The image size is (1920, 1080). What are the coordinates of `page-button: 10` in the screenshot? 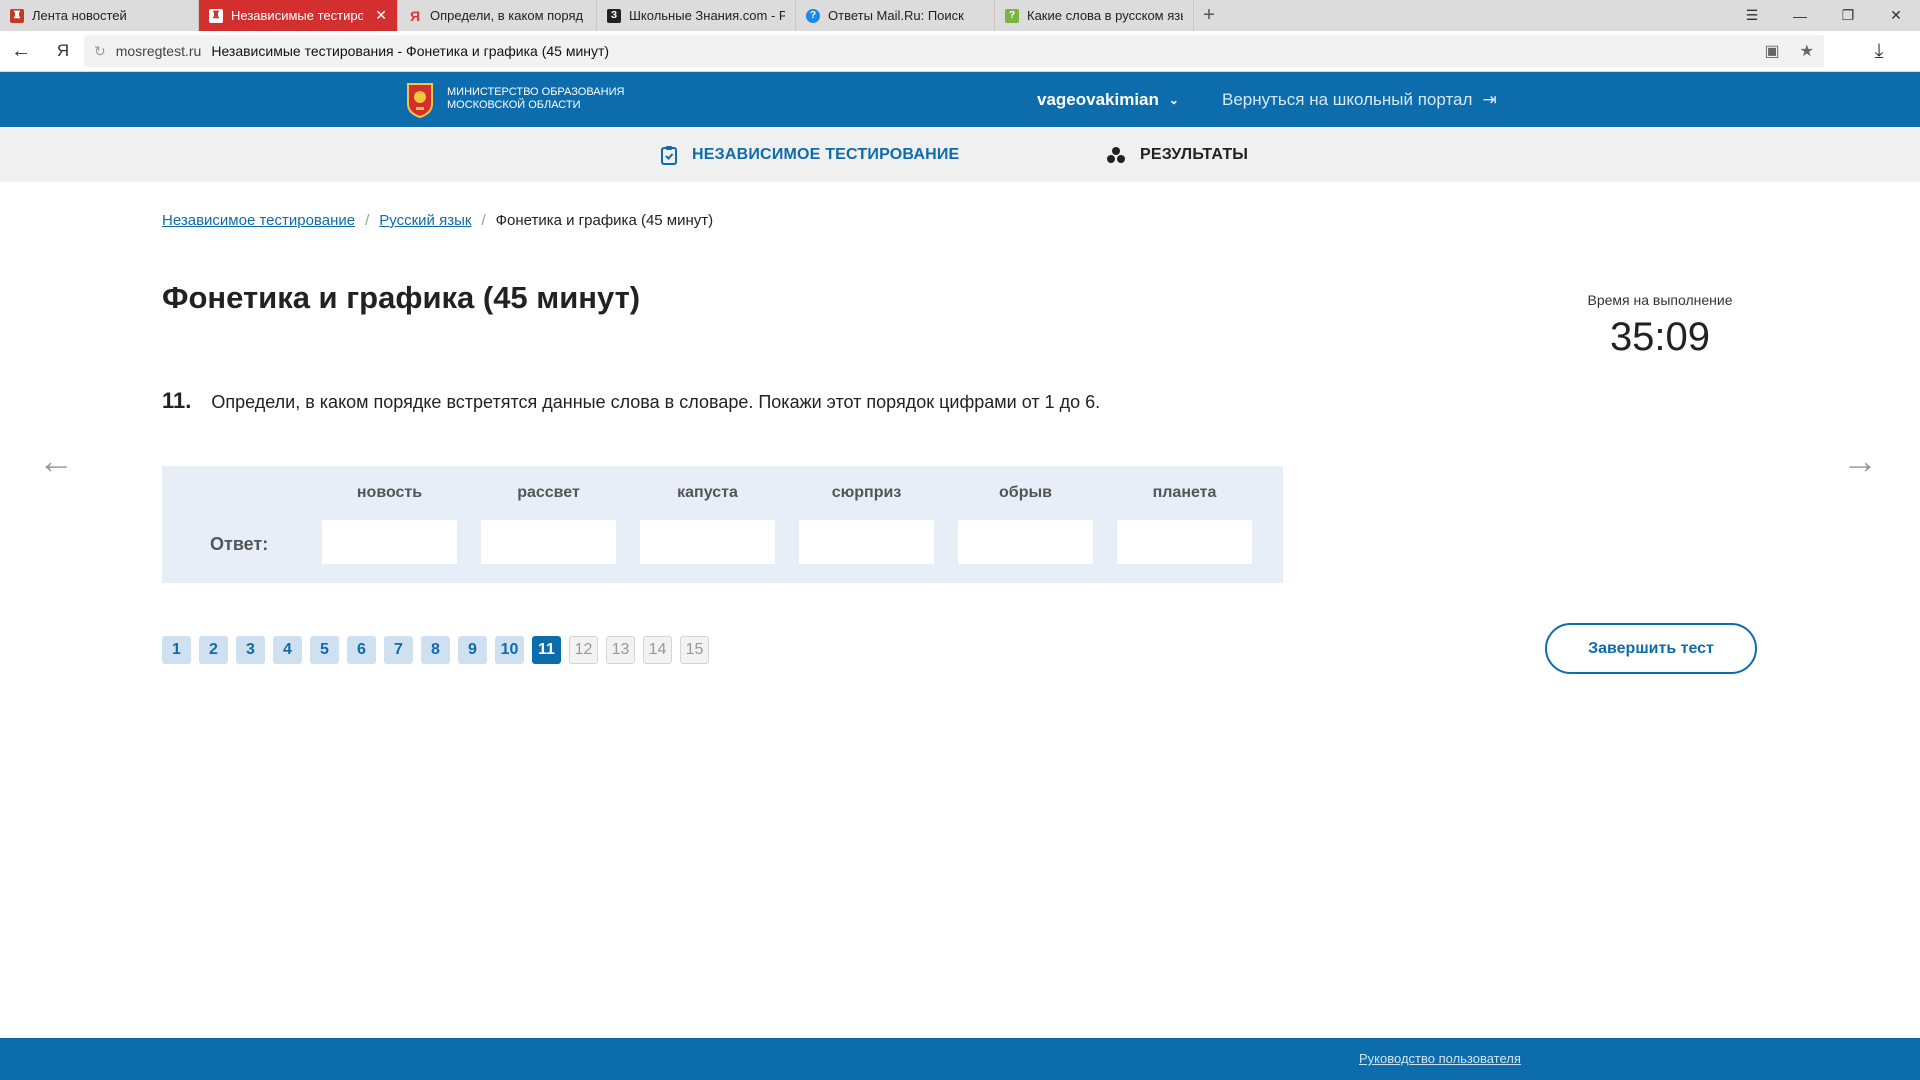 It's located at (509, 650).